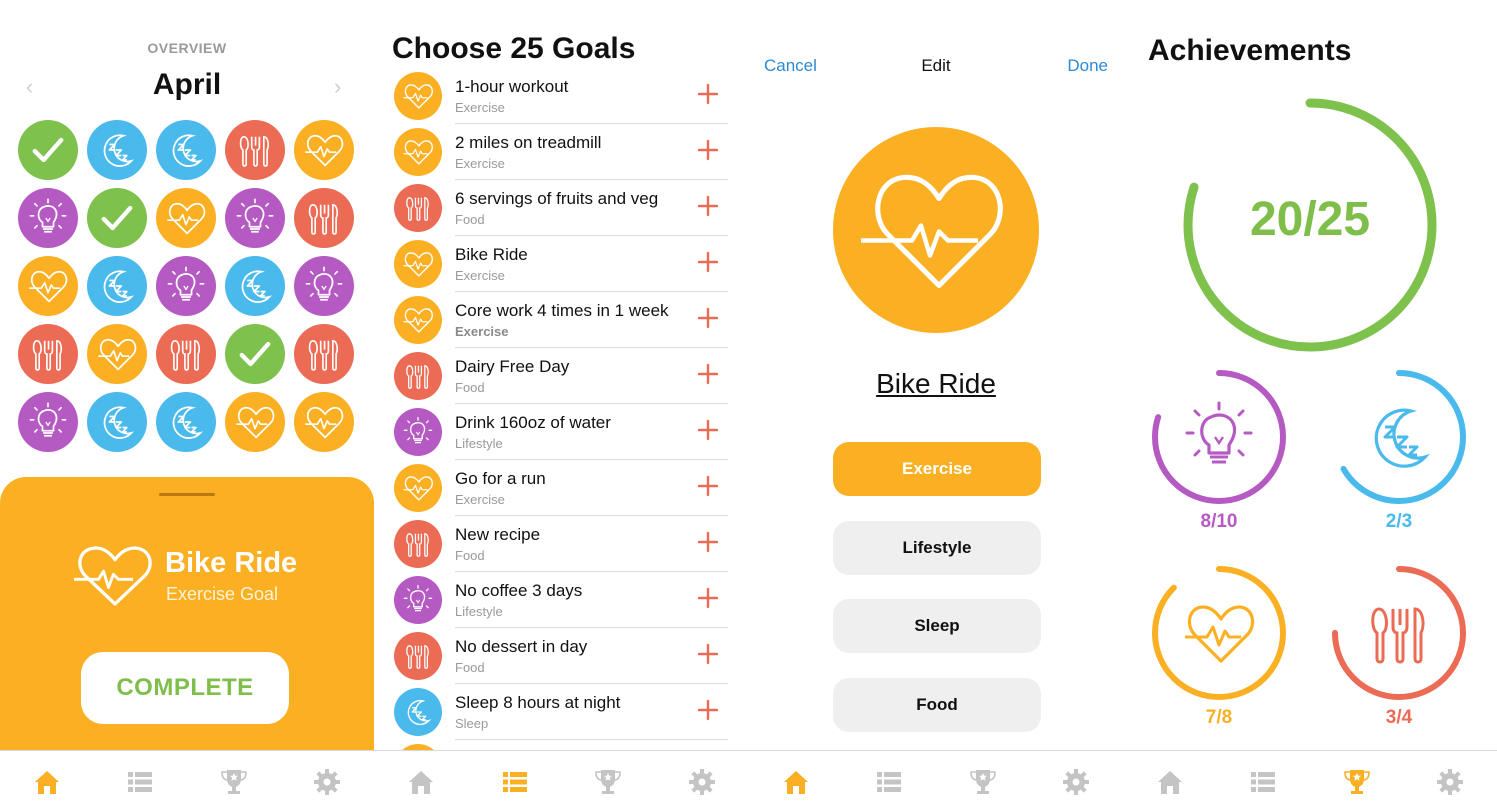  I want to click on category-option-sleep: Sleep, so click(937, 626).